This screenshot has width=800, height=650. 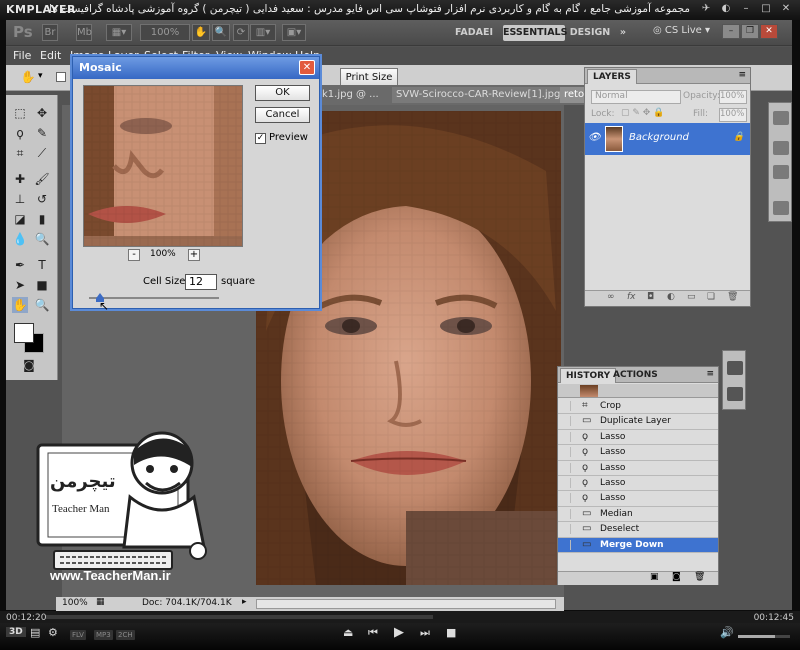 I want to click on trash-icon: 🗑, so click(x=732, y=297).